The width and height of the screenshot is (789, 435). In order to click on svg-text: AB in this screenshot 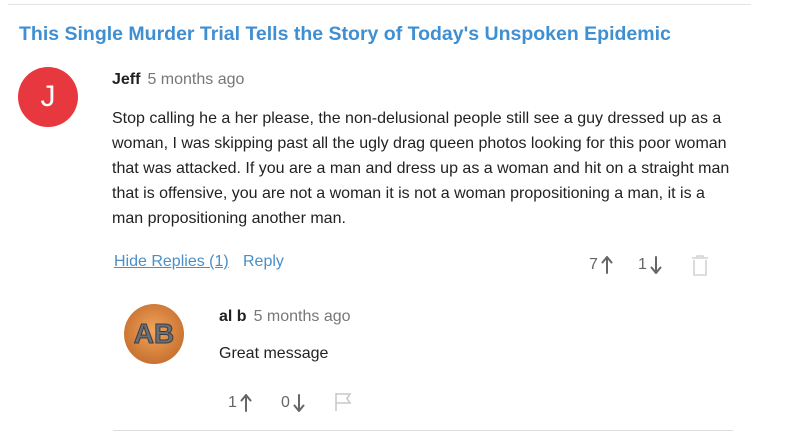, I will do `click(154, 333)`.